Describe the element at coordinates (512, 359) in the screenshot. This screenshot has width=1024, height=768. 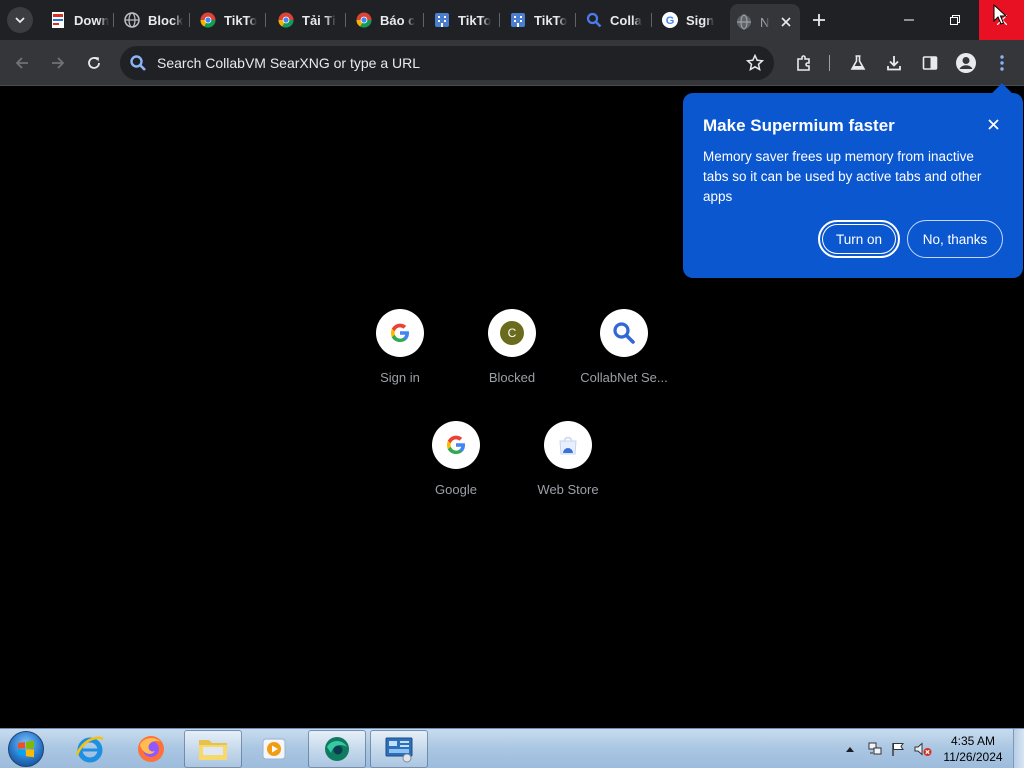
I see `shortcut-tile: C Blocked` at that location.